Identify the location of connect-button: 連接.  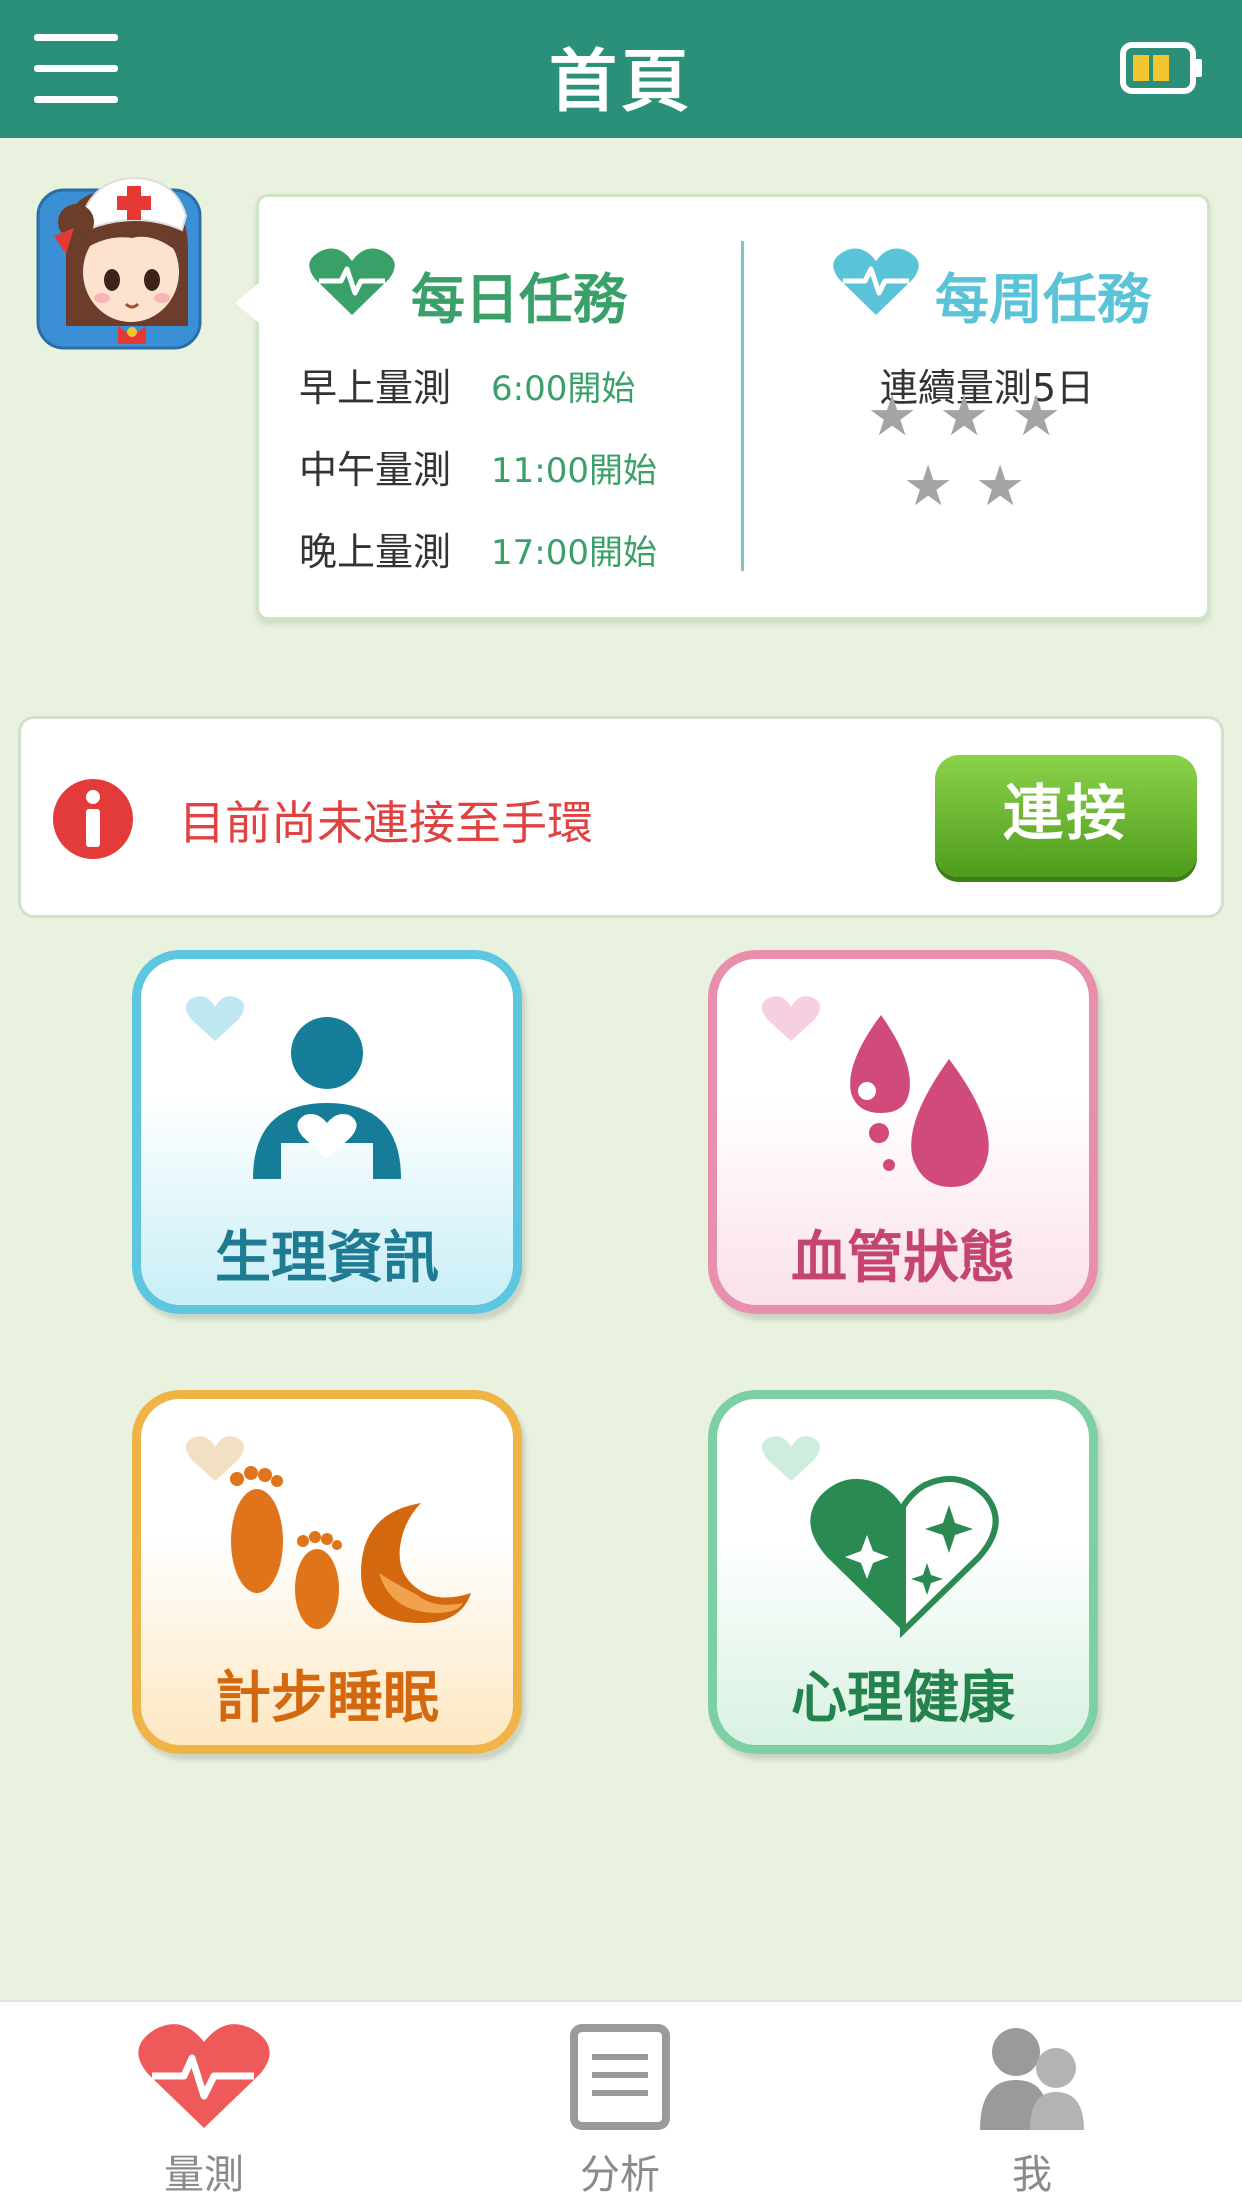
(1066, 816).